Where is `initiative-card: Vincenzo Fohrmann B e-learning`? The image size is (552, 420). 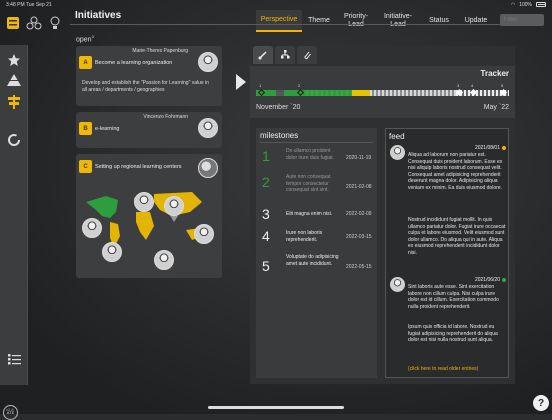 initiative-card: Vincenzo Fohrmann B e-learning is located at coordinates (149, 130).